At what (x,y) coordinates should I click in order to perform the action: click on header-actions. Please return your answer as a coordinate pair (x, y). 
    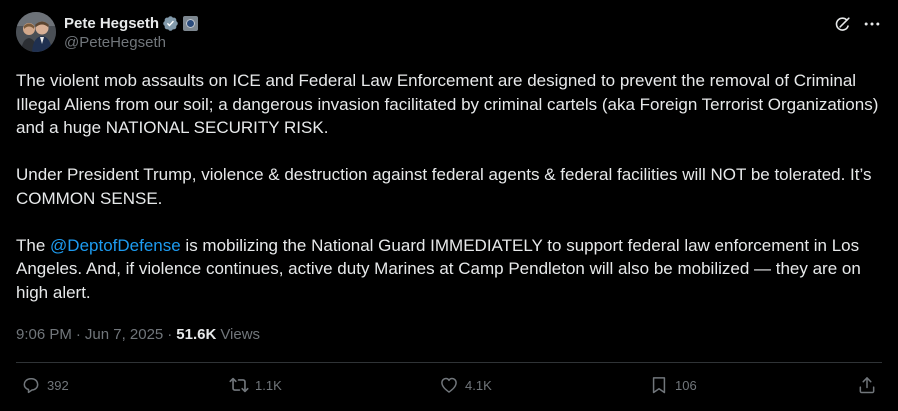
    Looking at the image, I should click on (857, 24).